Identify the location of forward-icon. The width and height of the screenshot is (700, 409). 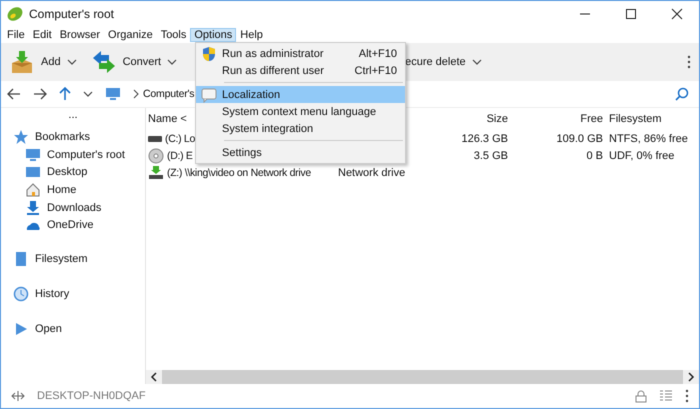
(40, 94).